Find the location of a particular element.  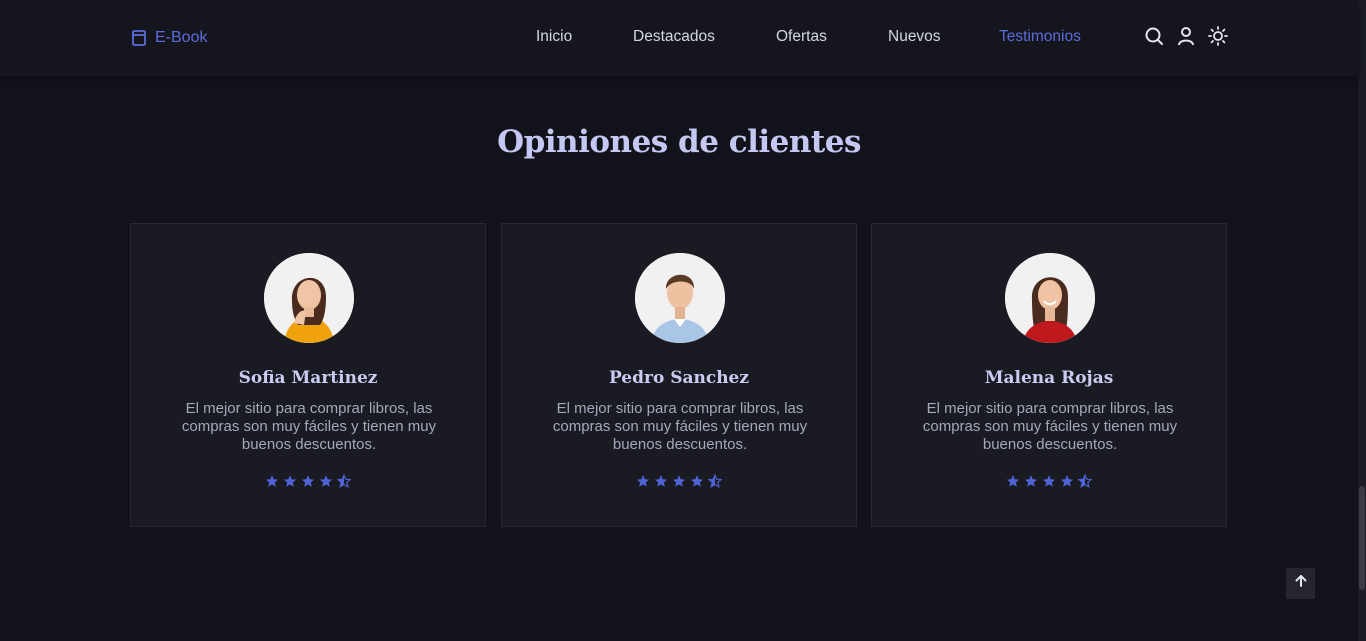

user-button is located at coordinates (1186, 38).